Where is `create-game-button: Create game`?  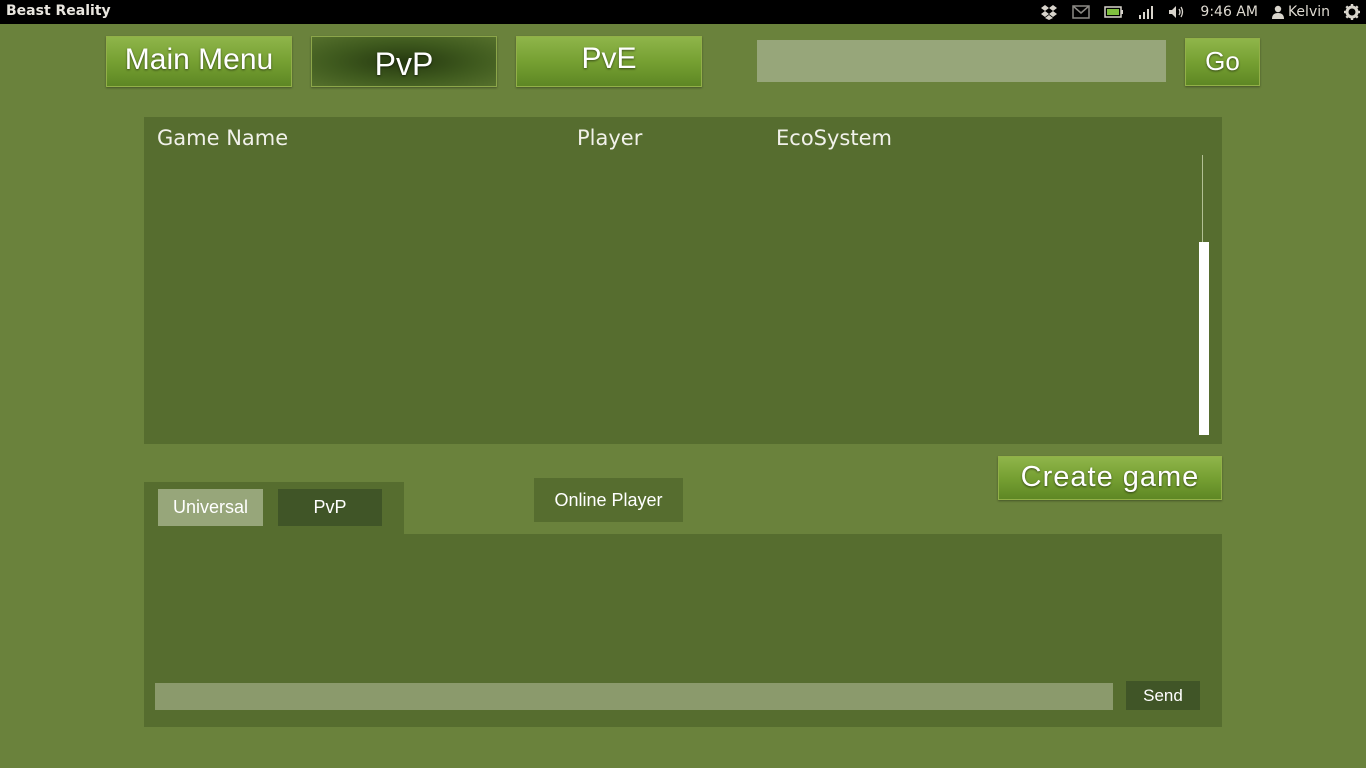 create-game-button: Create game is located at coordinates (1110, 478).